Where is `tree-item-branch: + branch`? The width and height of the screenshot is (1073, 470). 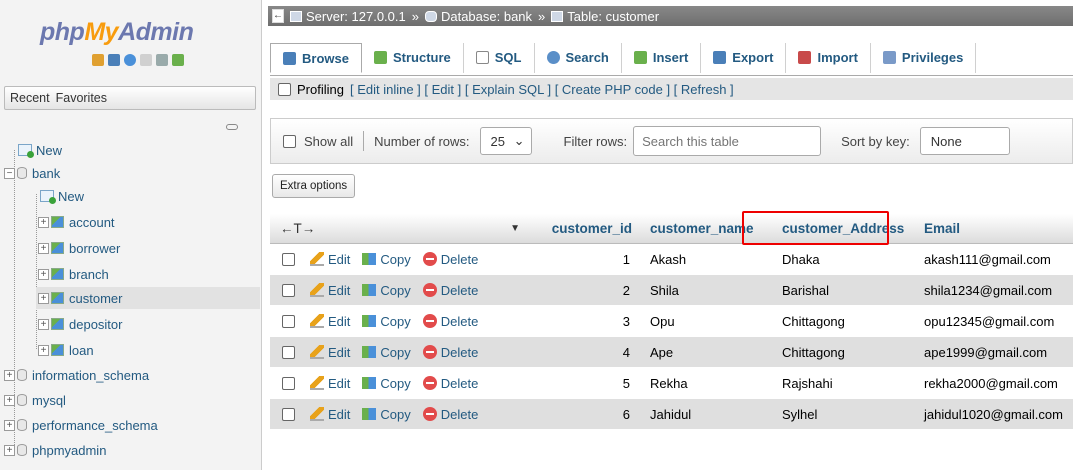
tree-item-branch: + branch is located at coordinates (73, 274).